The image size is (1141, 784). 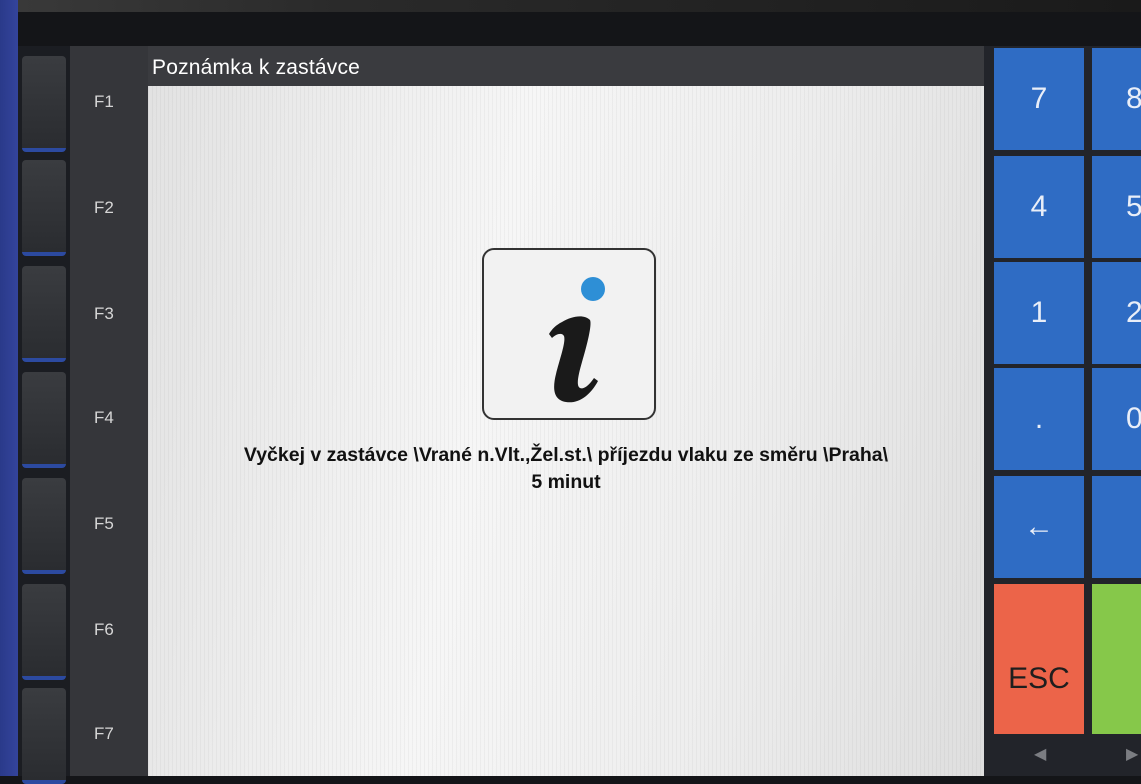 I want to click on key-5: 5, so click(x=1116, y=207).